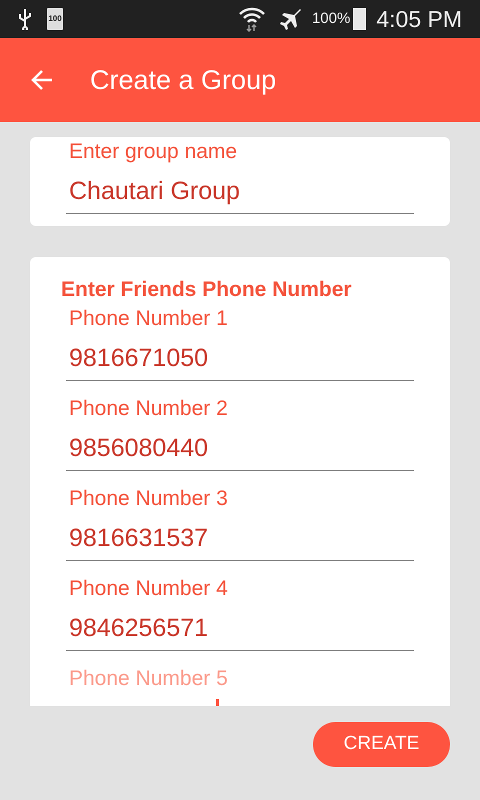  What do you see at coordinates (252, 19) in the screenshot?
I see `wifi-icon` at bounding box center [252, 19].